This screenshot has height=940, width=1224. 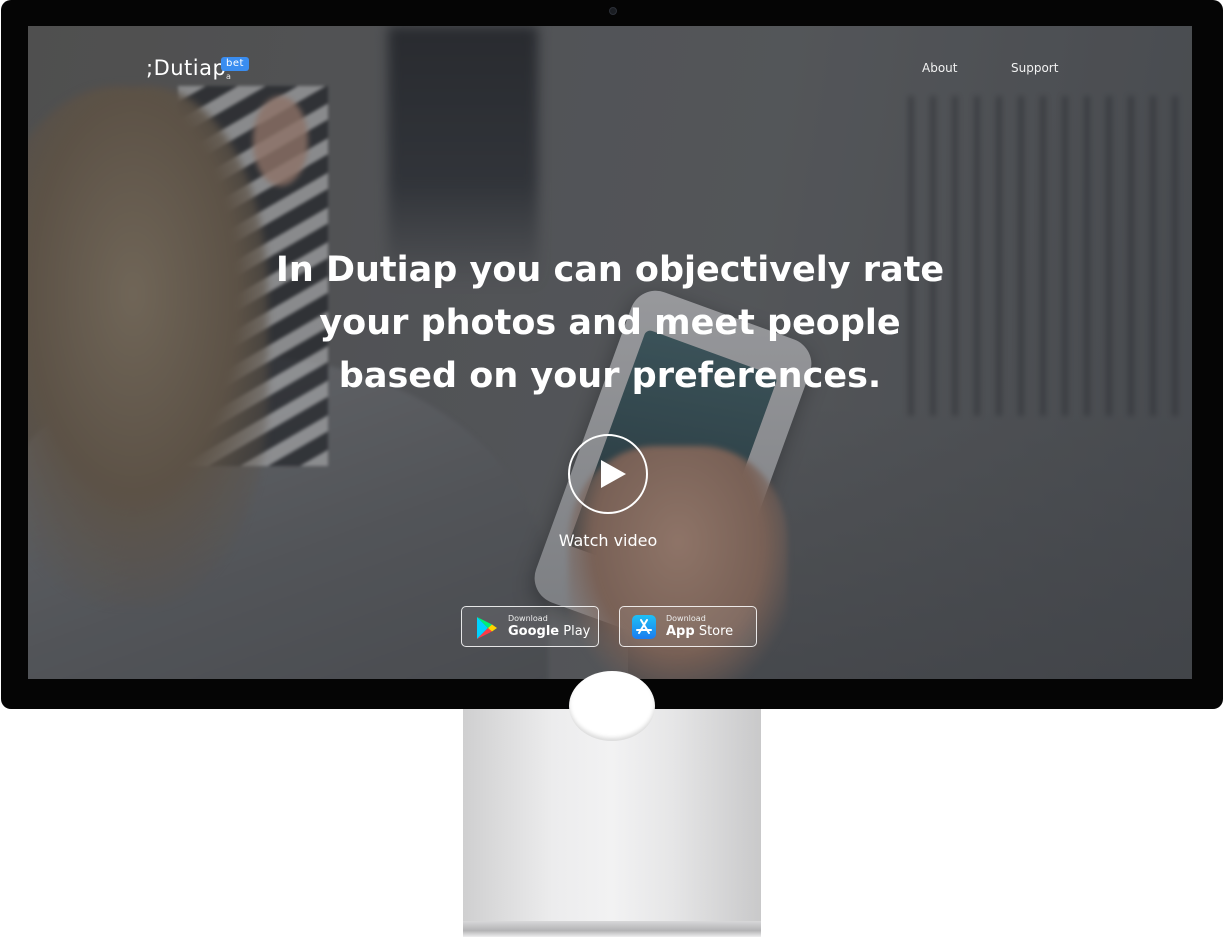 What do you see at coordinates (700, 631) in the screenshot?
I see `app-store-store-name: App Store` at bounding box center [700, 631].